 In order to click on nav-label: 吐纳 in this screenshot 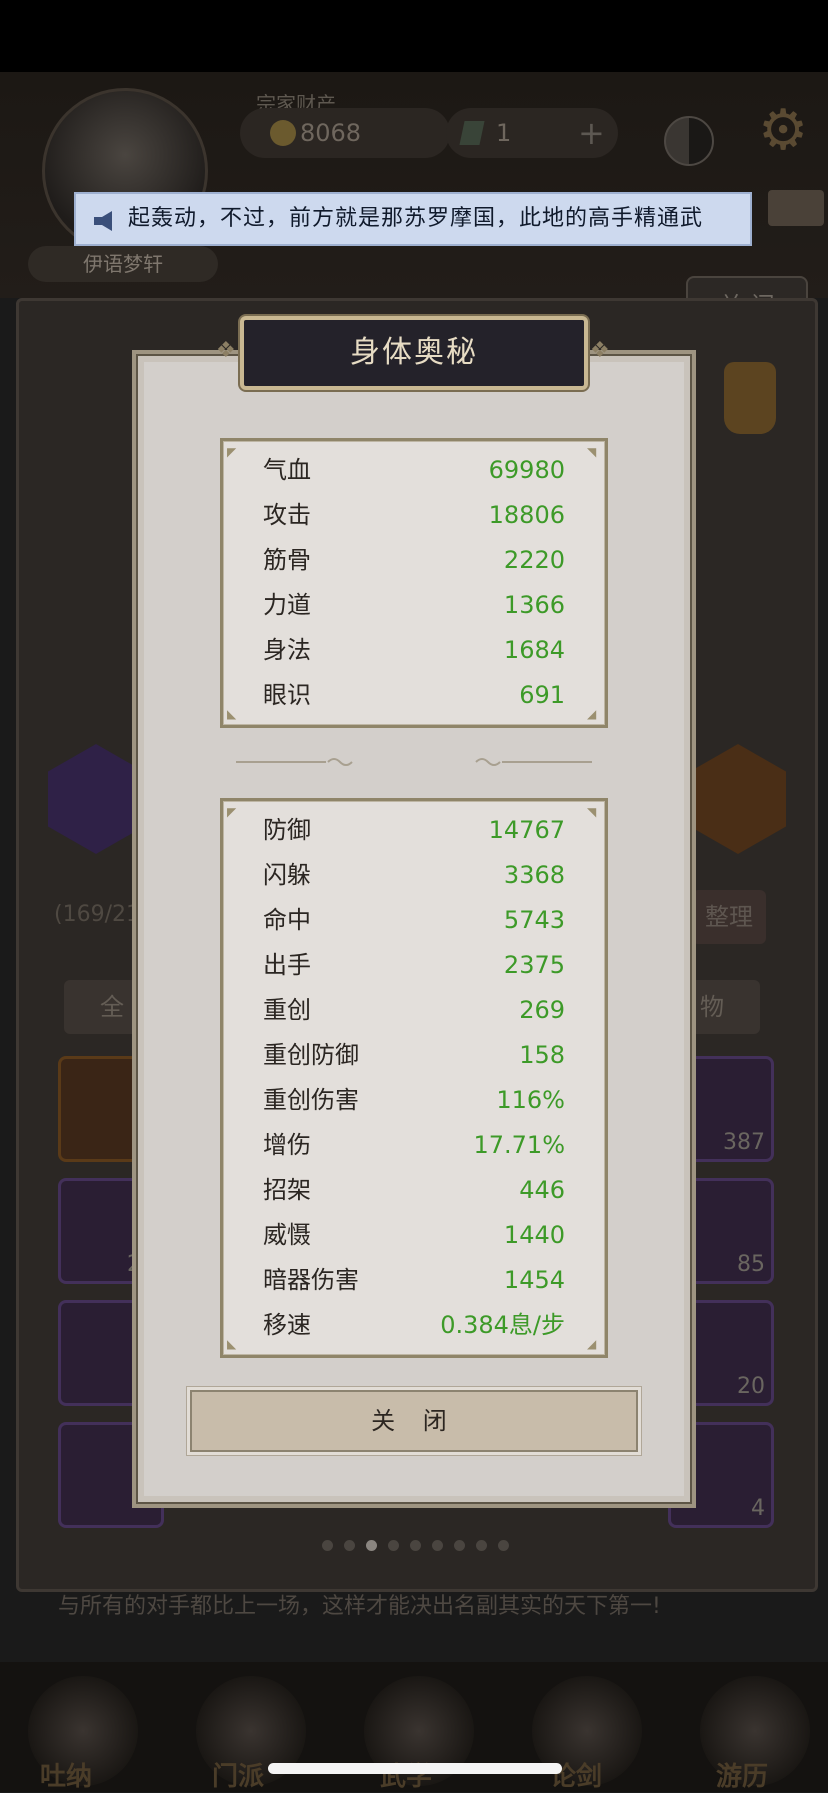, I will do `click(66, 1777)`.